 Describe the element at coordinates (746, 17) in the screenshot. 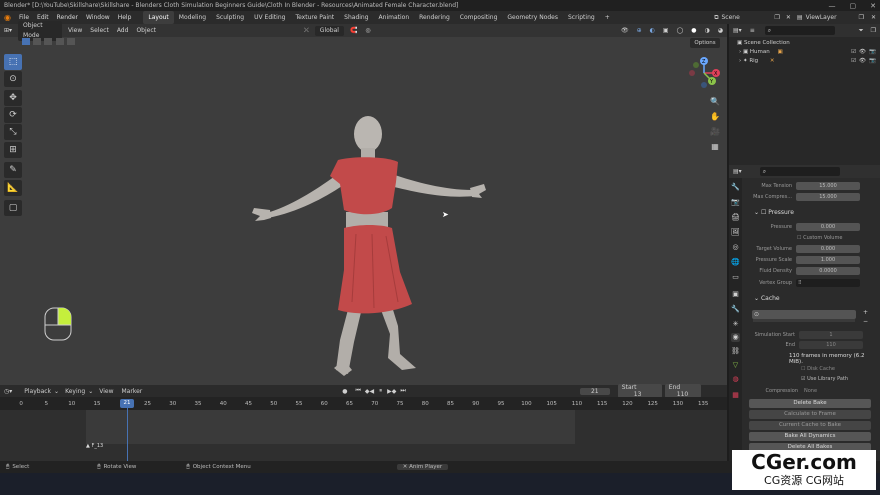

I see `scene-selector: Scene` at that location.